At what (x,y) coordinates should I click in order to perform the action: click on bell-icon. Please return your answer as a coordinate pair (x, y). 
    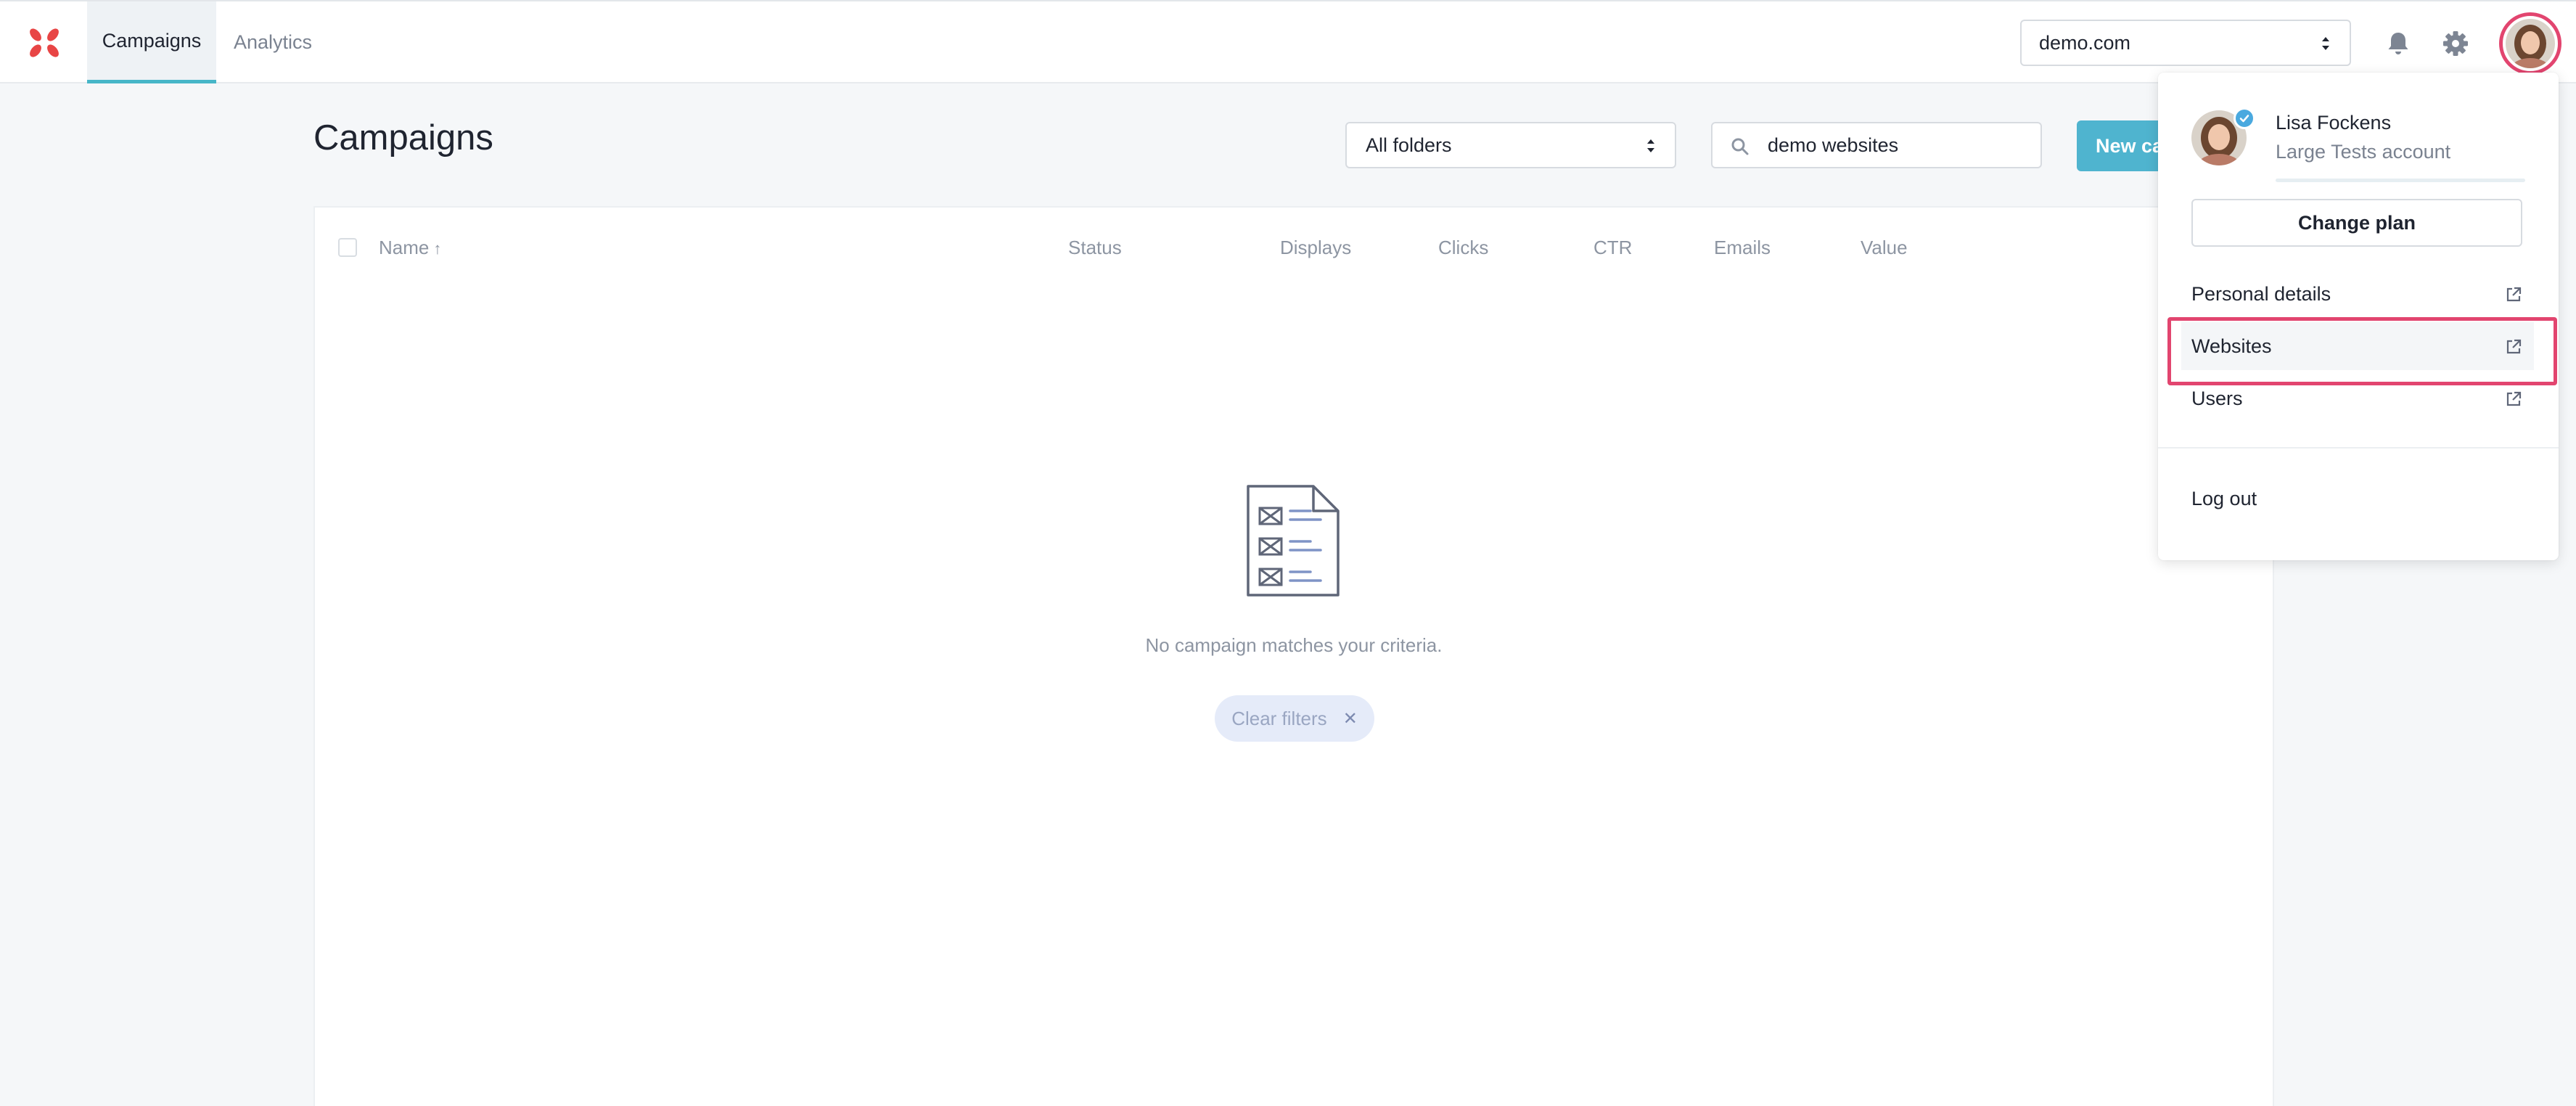
    Looking at the image, I should click on (2398, 44).